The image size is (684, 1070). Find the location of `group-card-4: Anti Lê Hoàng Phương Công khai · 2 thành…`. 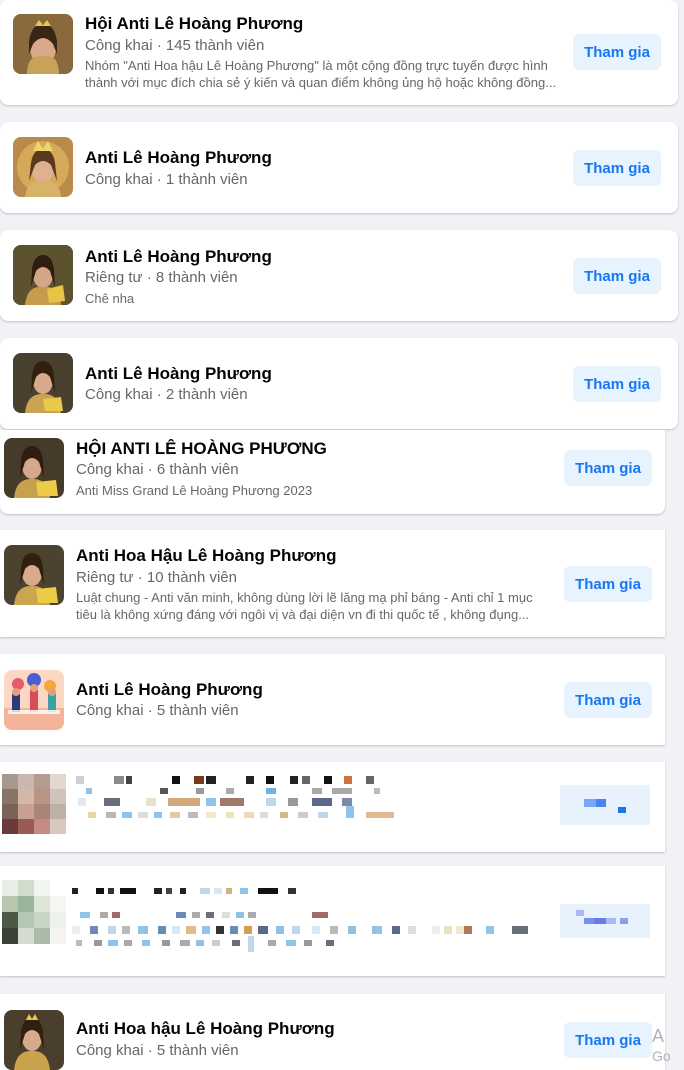

group-card-4: Anti Lê Hoàng Phương Công khai · 2 thành… is located at coordinates (339, 383).